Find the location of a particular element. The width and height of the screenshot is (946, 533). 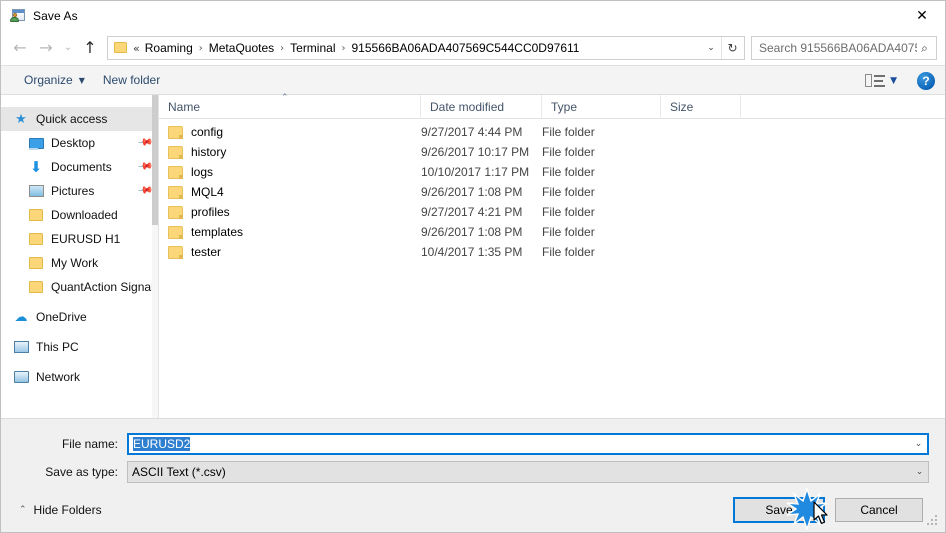

sidebar-item-label: Network is located at coordinates (58, 377).